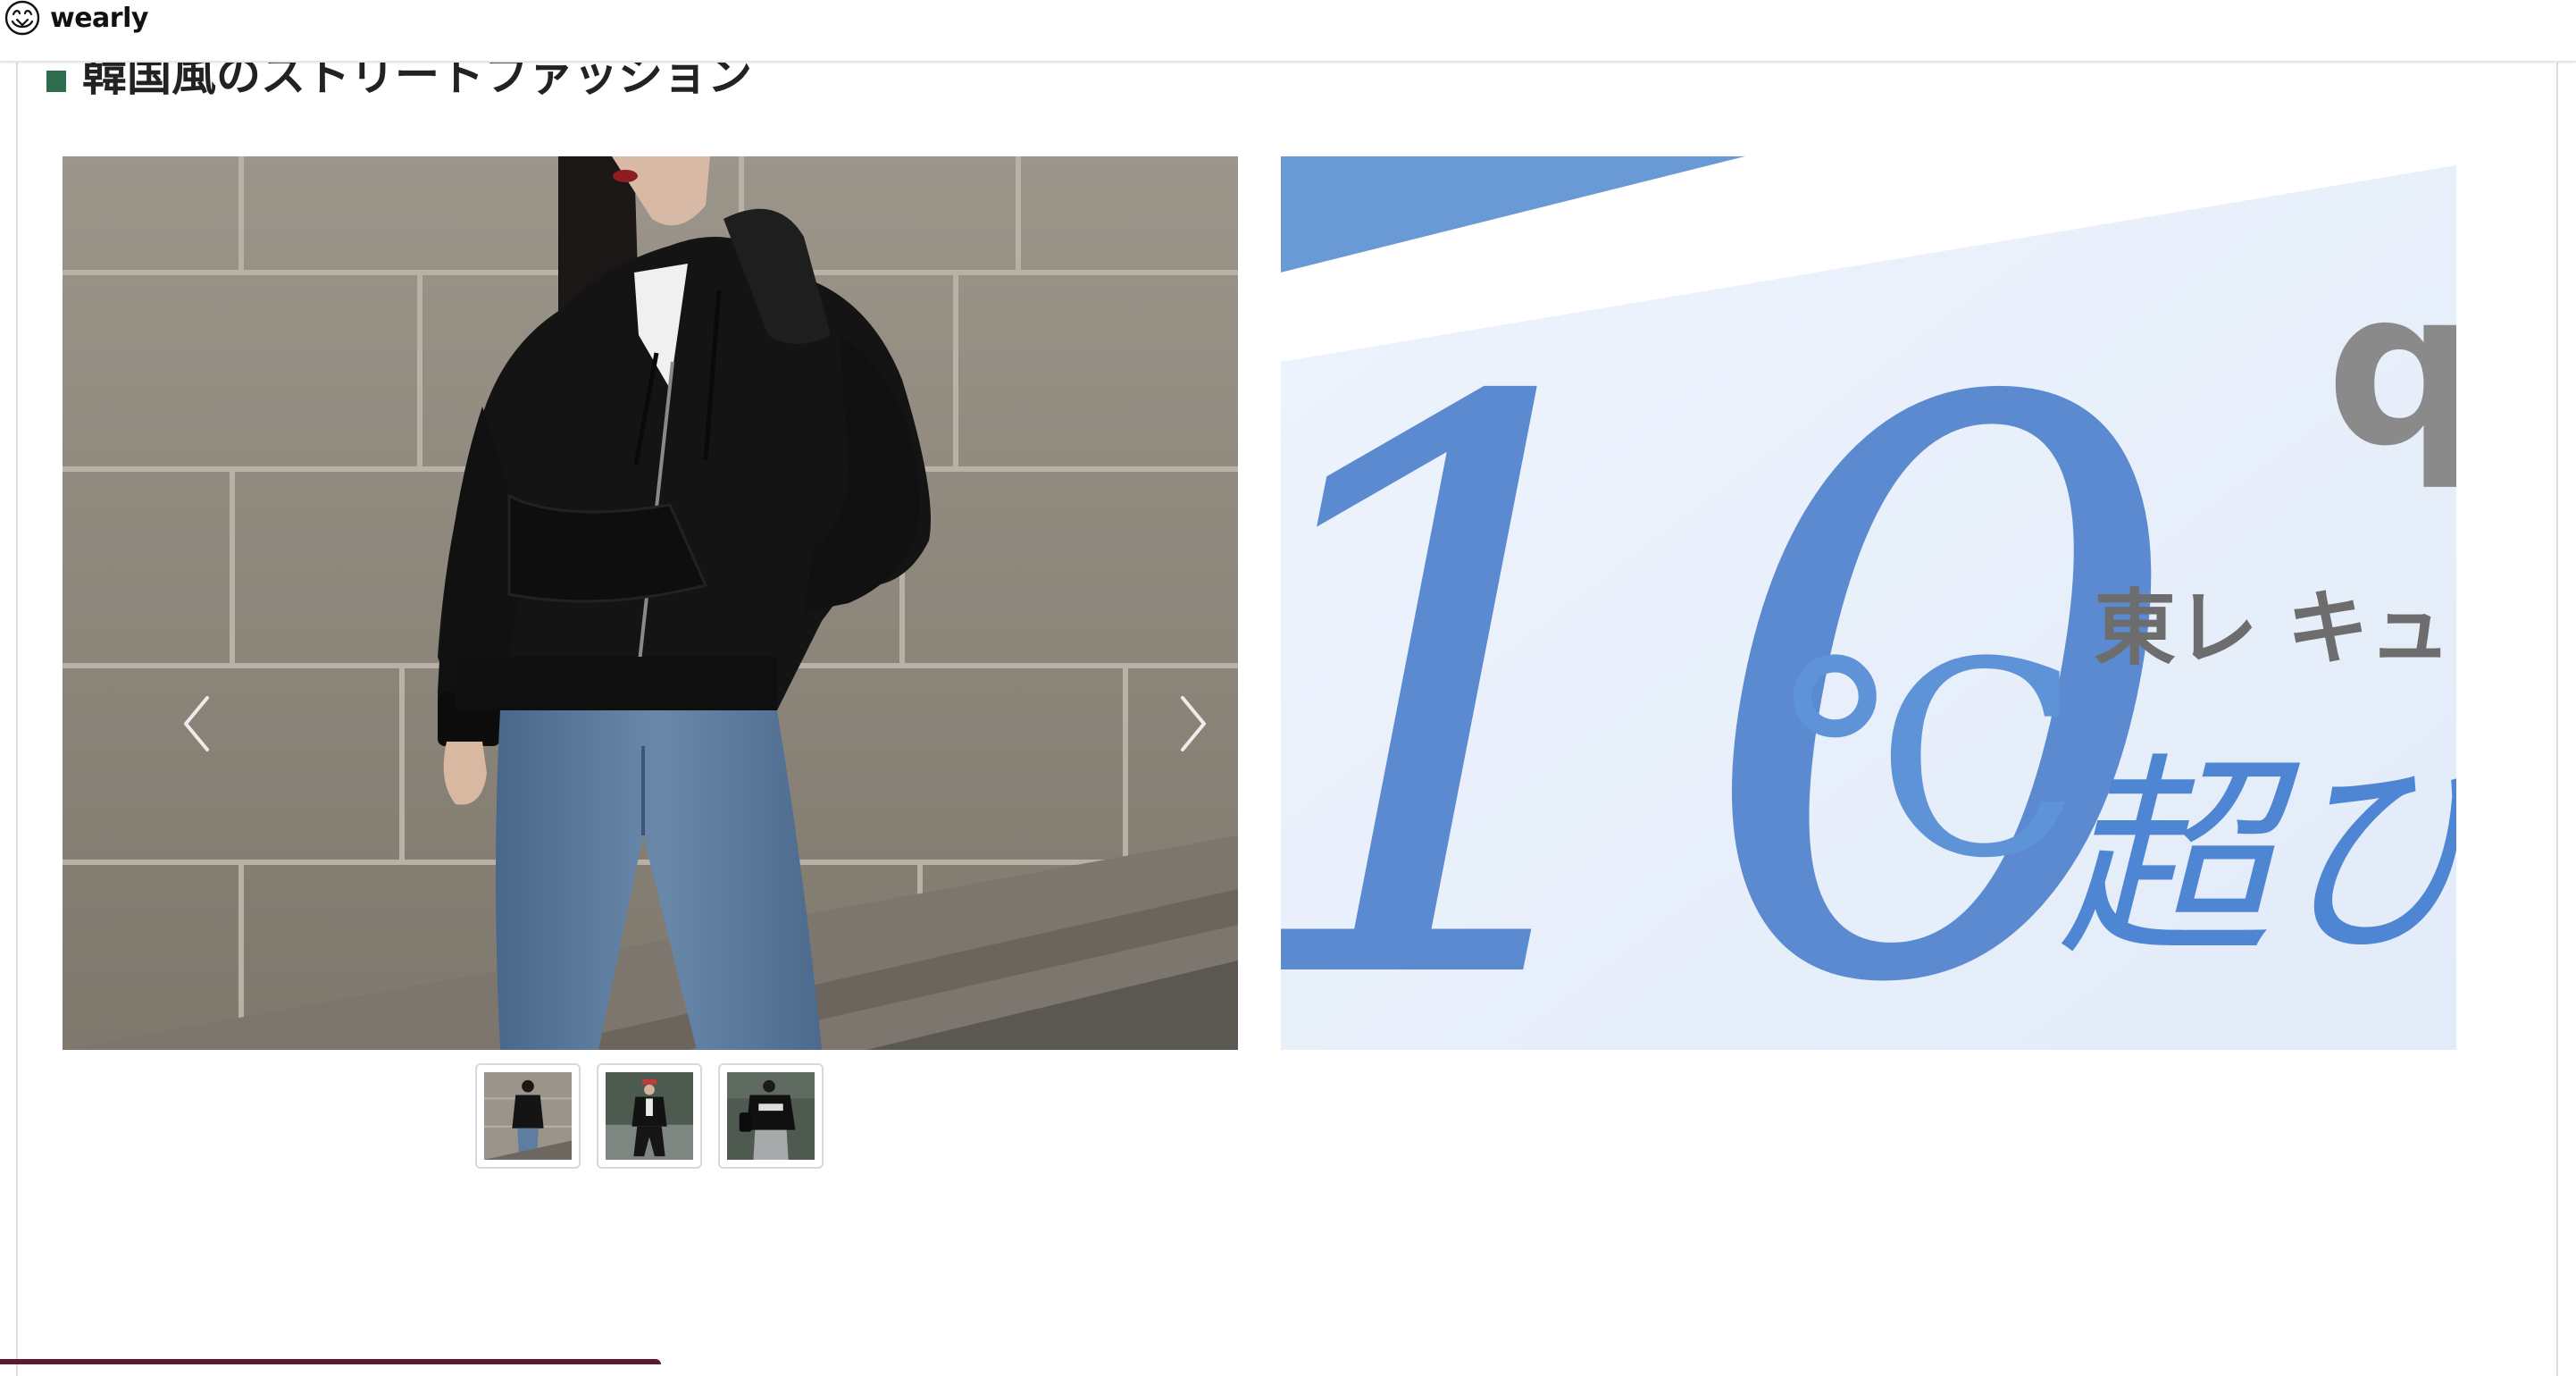 The width and height of the screenshot is (2576, 1376). I want to click on thumb-red-cap-black-jacket, so click(650, 1116).